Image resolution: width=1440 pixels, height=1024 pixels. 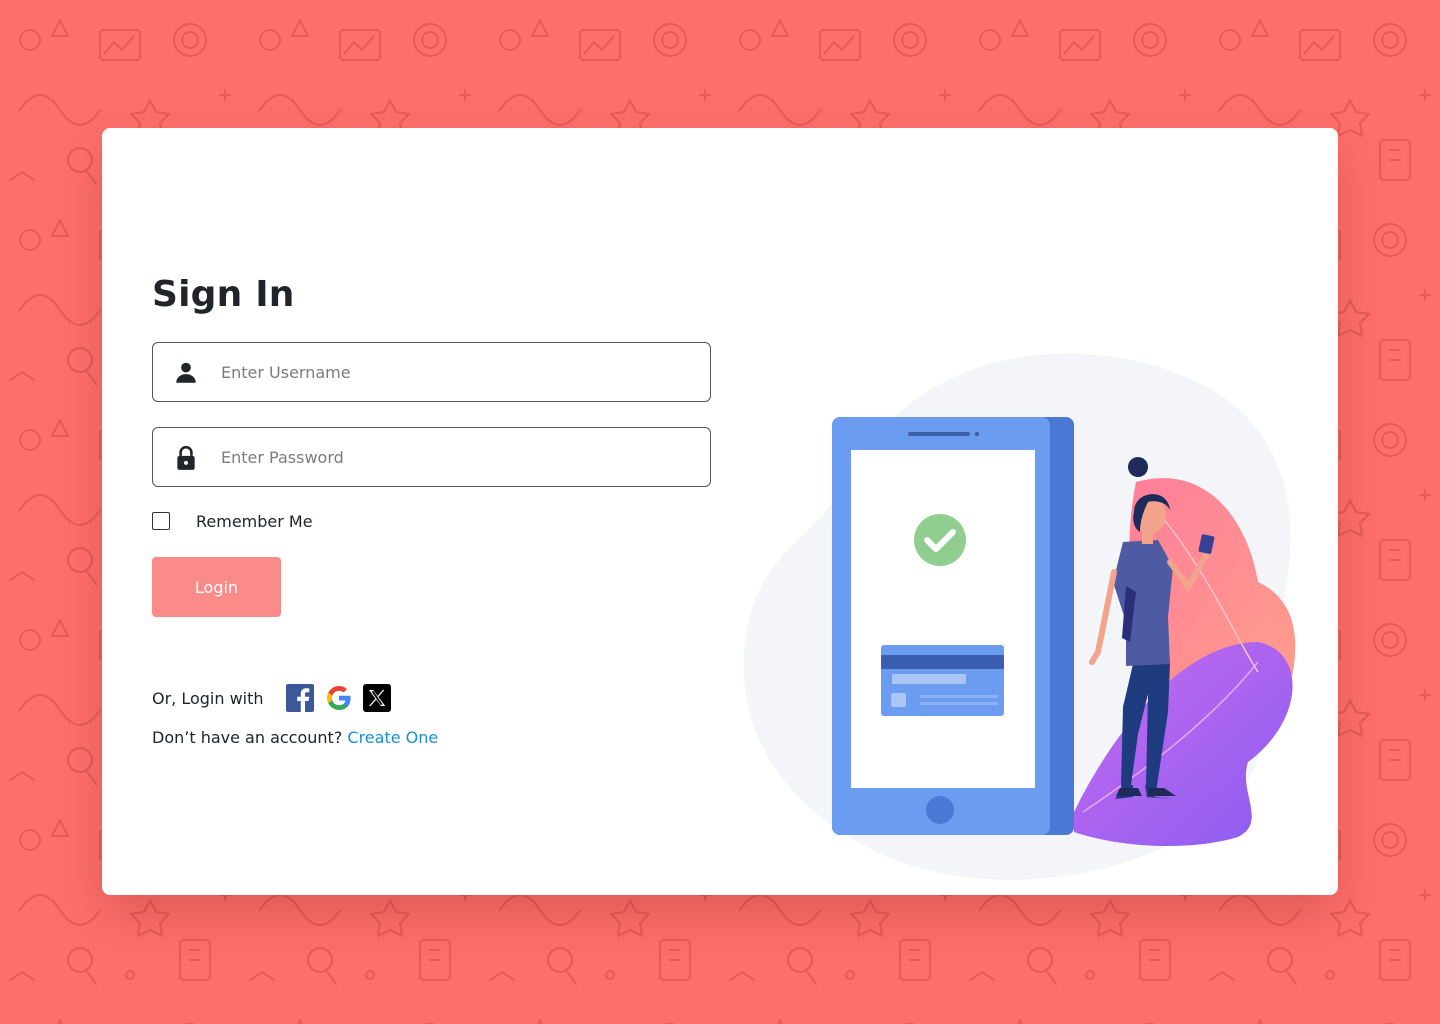 What do you see at coordinates (216, 587) in the screenshot?
I see `login-button: Login` at bounding box center [216, 587].